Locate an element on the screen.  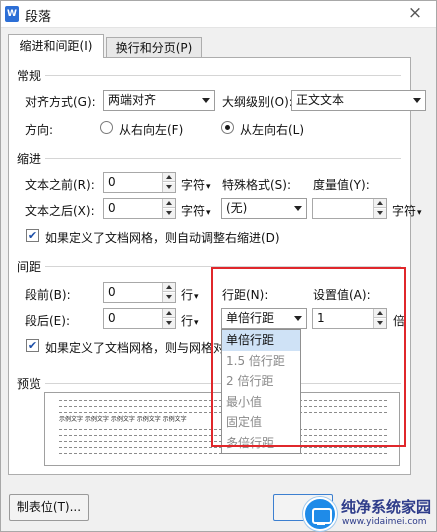
indent-before-stepper: 0 is located at coordinates (139, 182).